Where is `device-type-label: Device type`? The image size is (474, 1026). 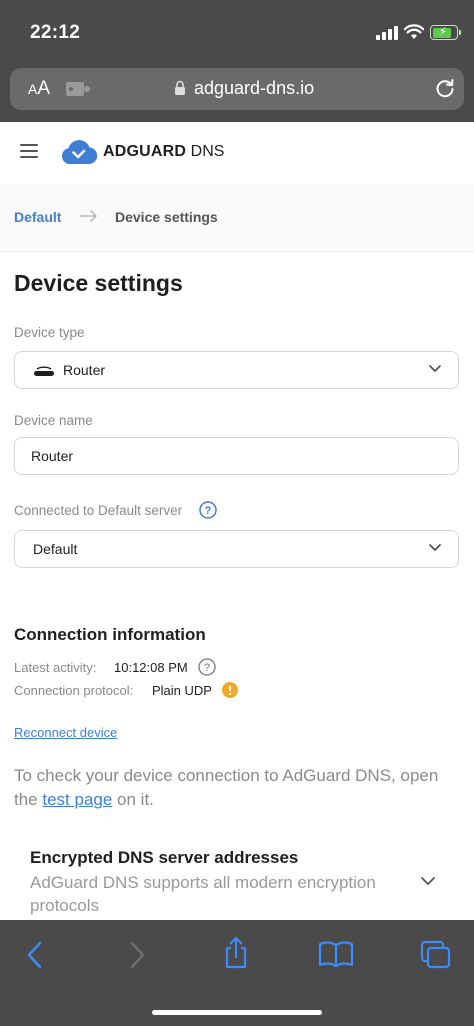 device-type-label: Device type is located at coordinates (49, 332).